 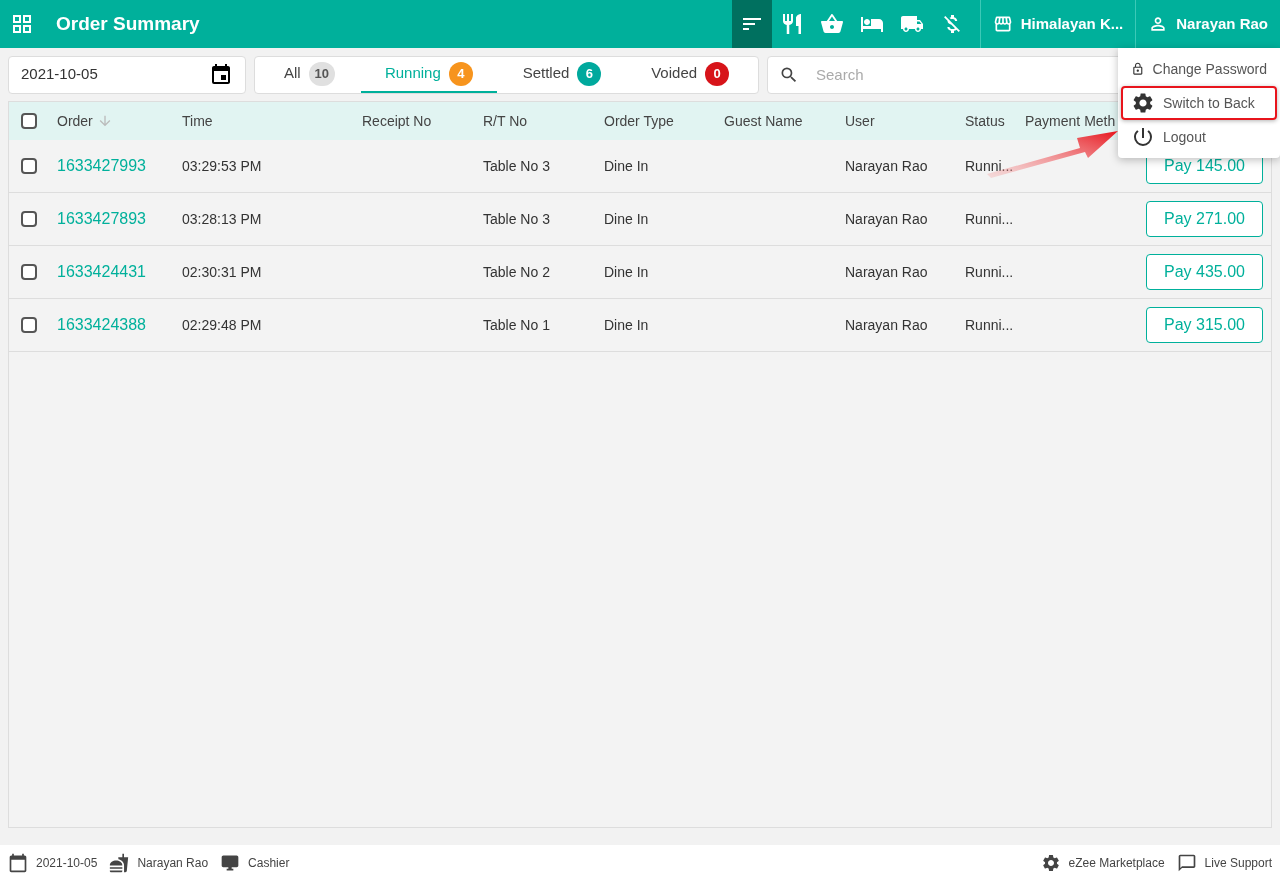 I want to click on store-icon, so click(x=1002, y=24).